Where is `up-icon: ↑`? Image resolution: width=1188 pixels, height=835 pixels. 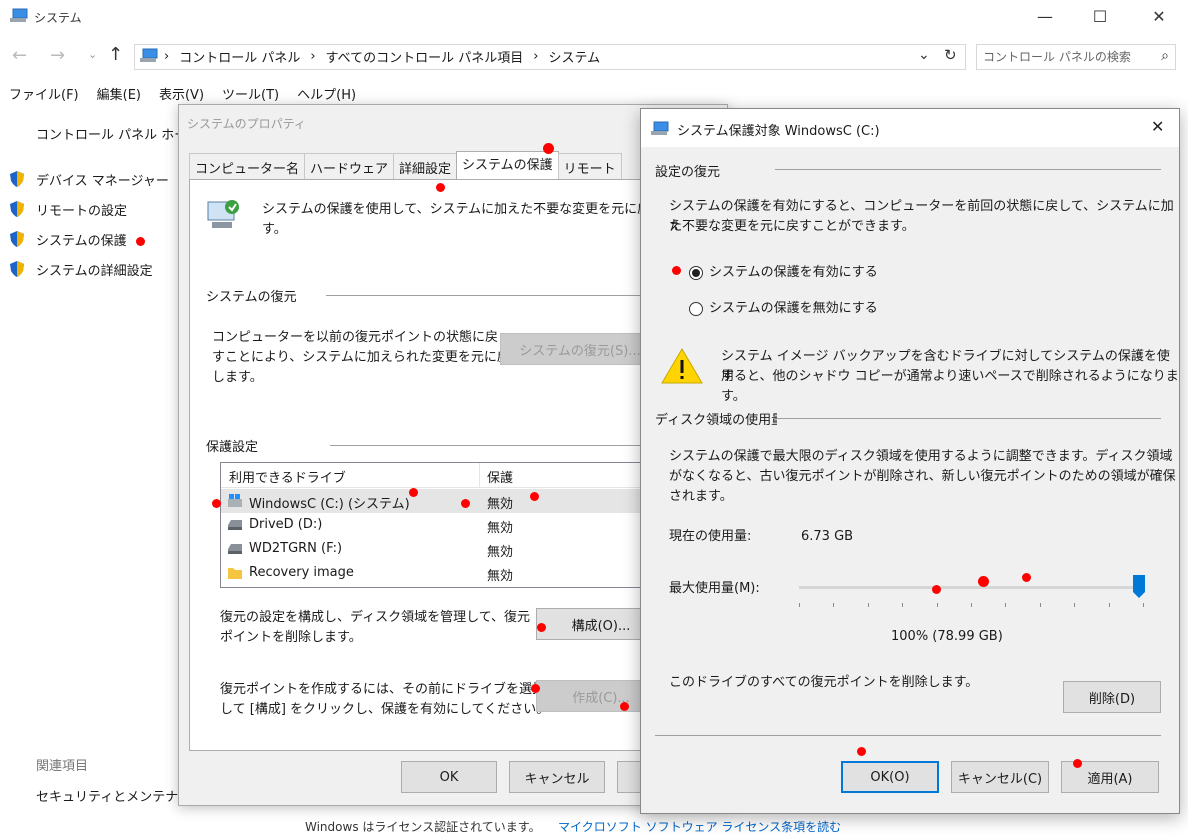
up-icon: ↑ is located at coordinates (115, 54).